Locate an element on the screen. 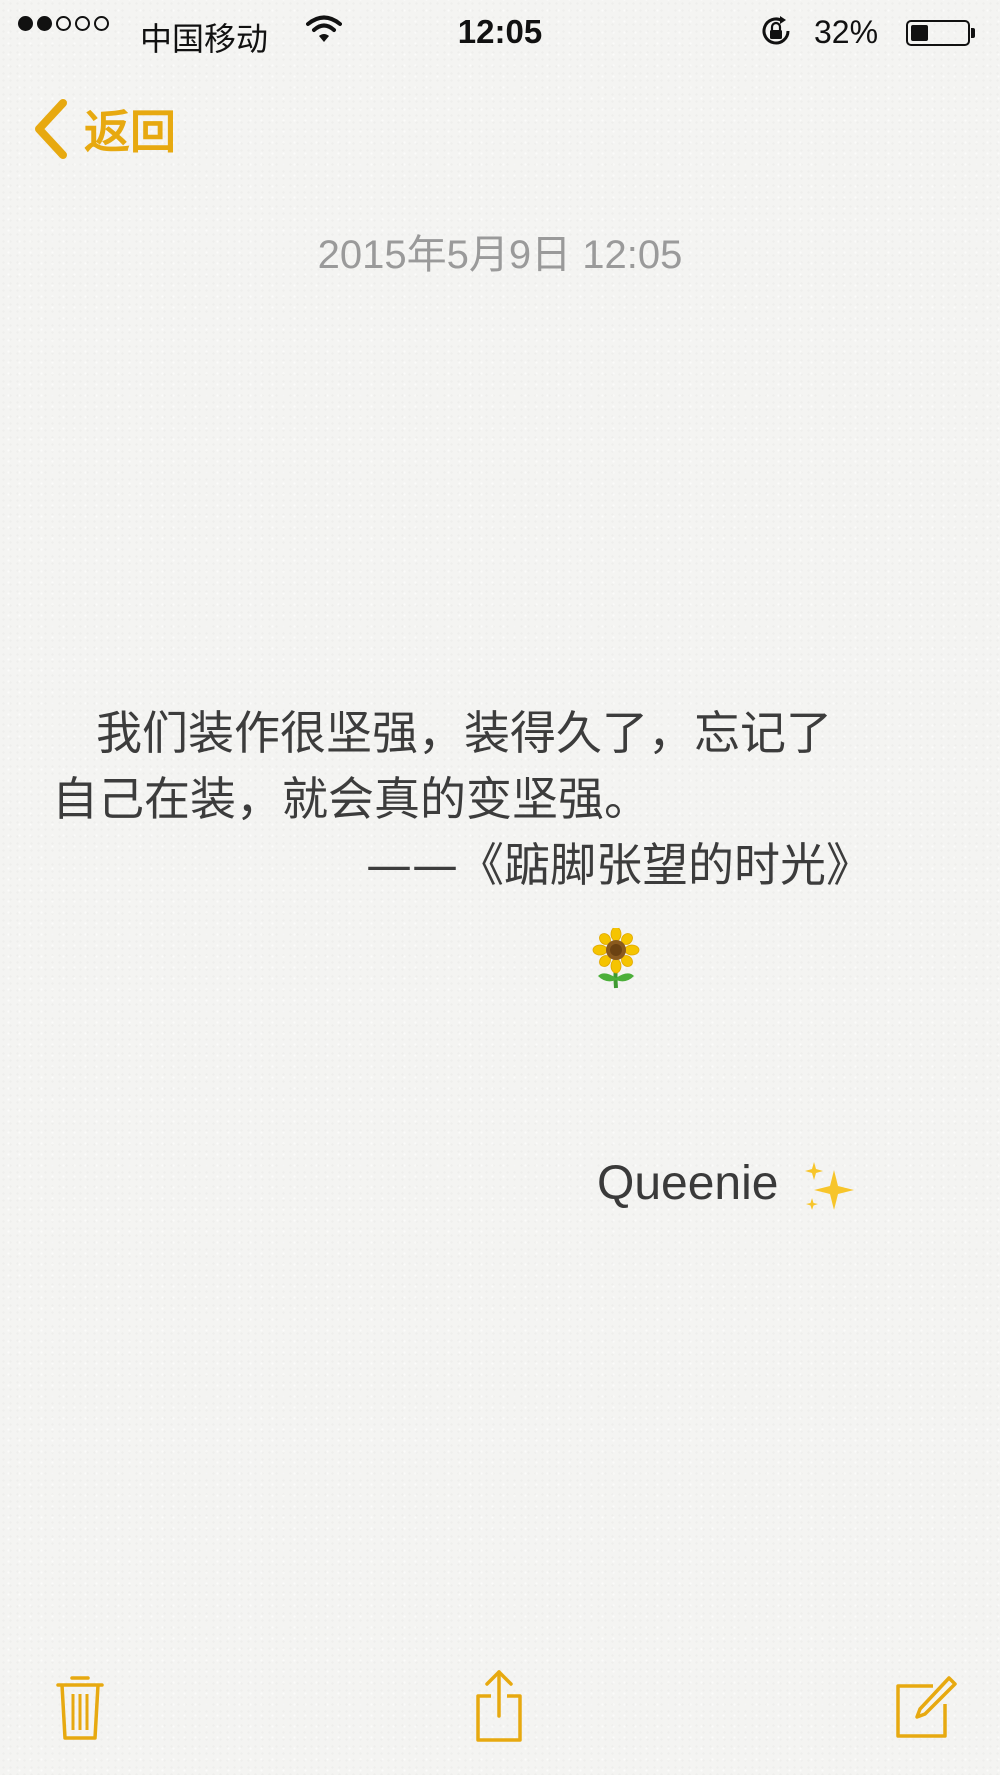 This screenshot has width=1000, height=1775. note-attribution: ——《踮脚张望的时光》 is located at coordinates (619, 865).